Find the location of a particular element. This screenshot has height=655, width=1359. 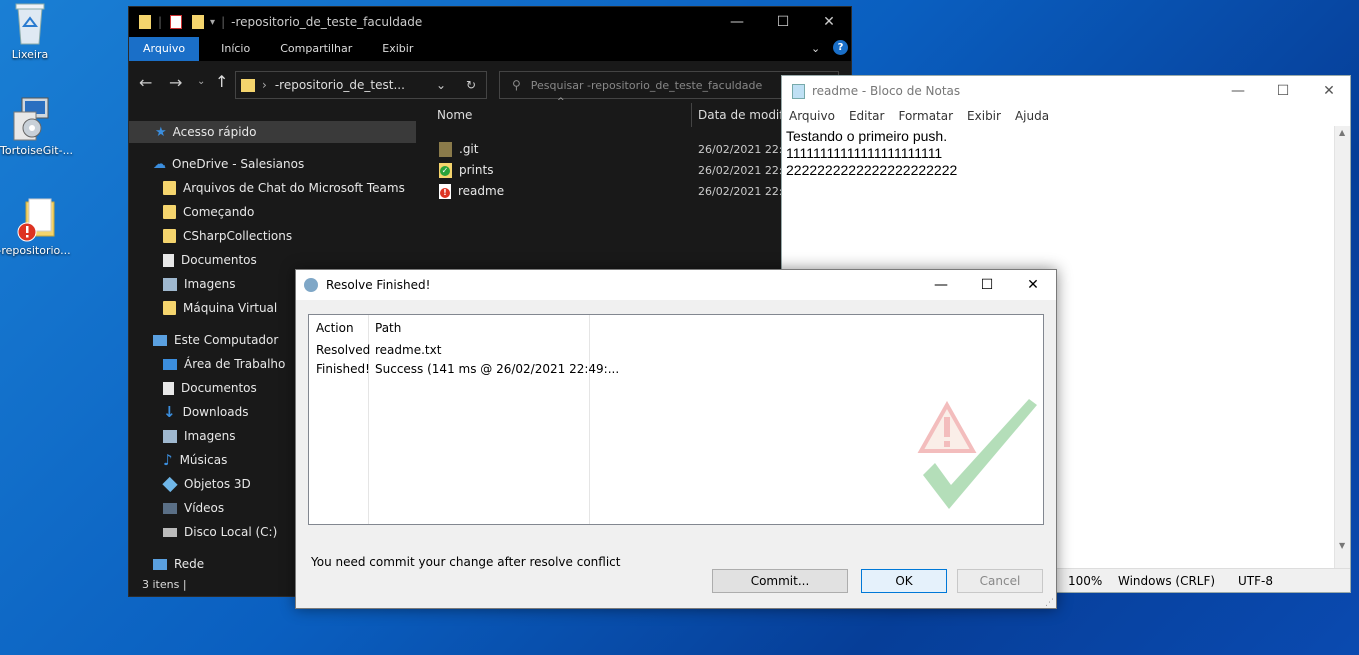

nav-item-desktop: Área de Trabalho is located at coordinates (224, 364).